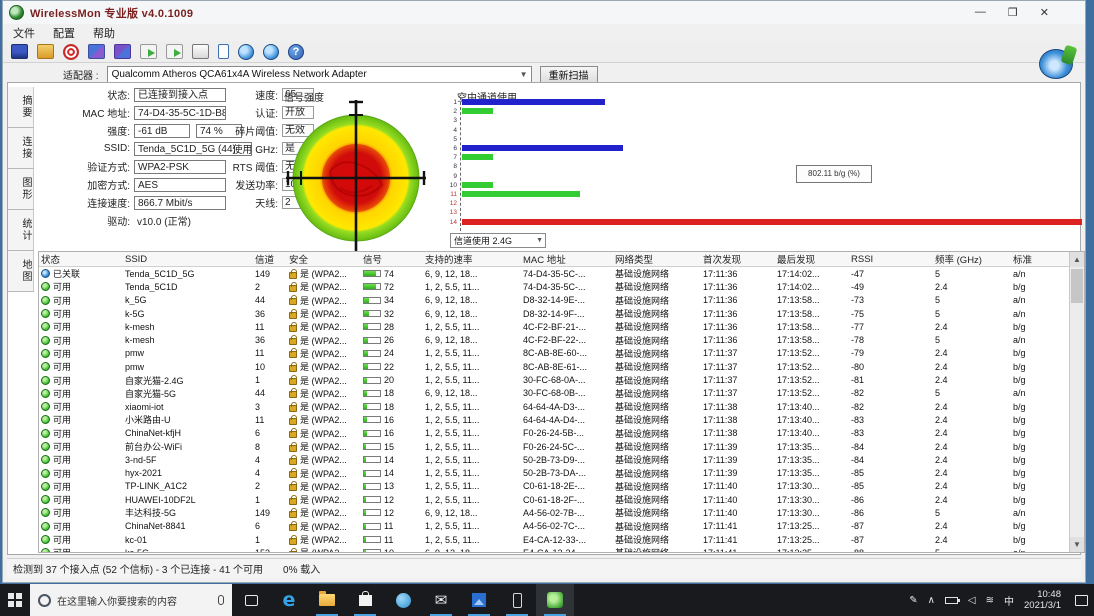  What do you see at coordinates (980, 12) in the screenshot?
I see `minimize-button: —` at bounding box center [980, 12].